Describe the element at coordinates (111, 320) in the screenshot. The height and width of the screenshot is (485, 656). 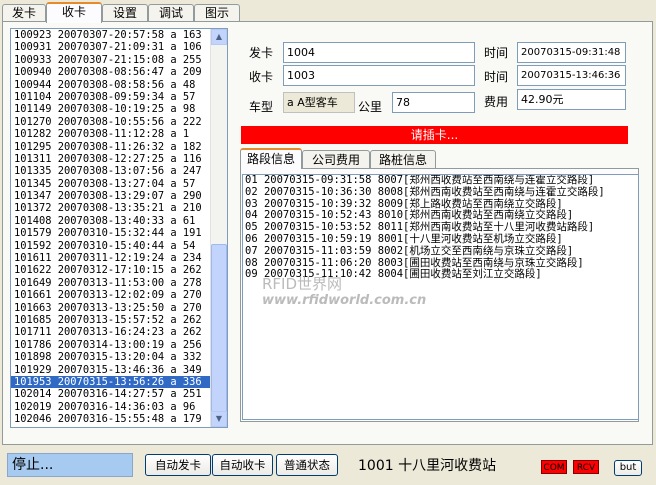
I see `list-item: 101685 20070313-15:57:52 a 262` at that location.